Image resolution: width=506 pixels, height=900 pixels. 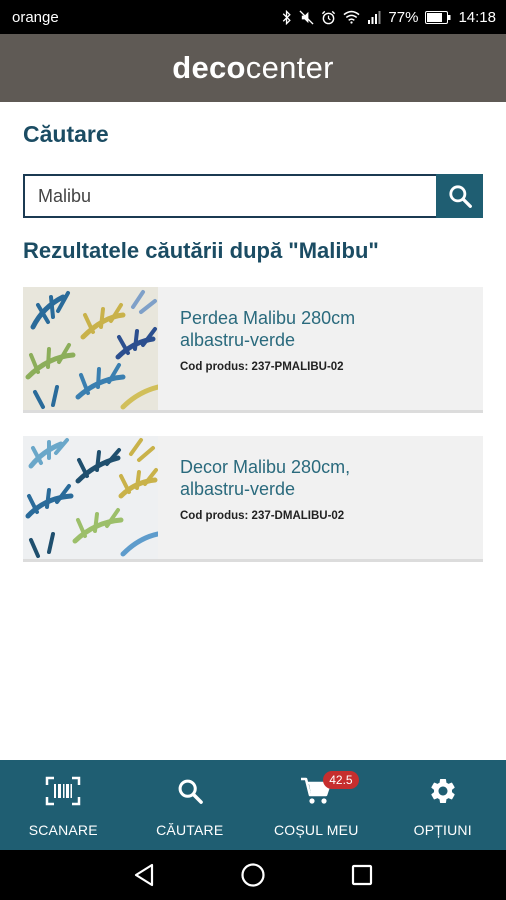 What do you see at coordinates (190, 805) in the screenshot?
I see `nav-search: CĂUTARE` at bounding box center [190, 805].